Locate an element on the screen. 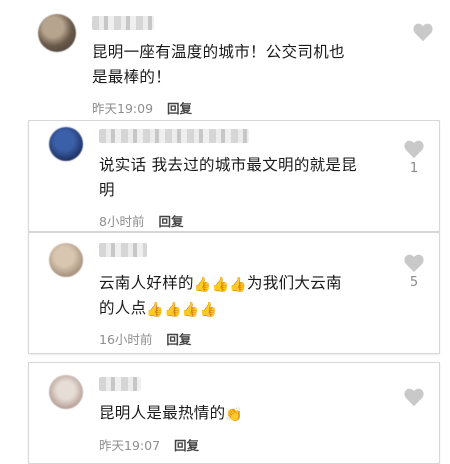 The width and height of the screenshot is (450, 464). clapping-hands-emoji: 👏 is located at coordinates (234, 415).